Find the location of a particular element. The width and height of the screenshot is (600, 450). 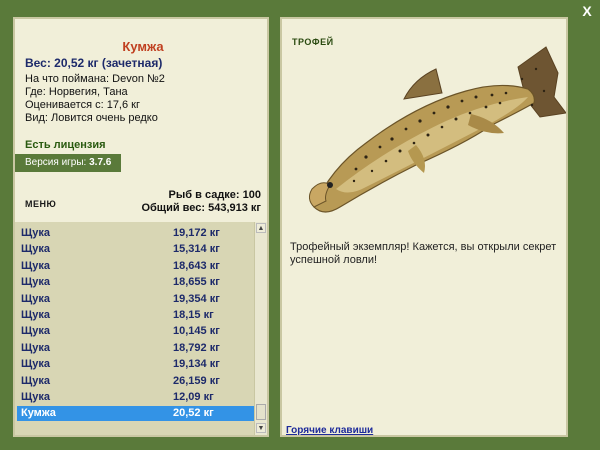

rated-info: Оценивается с: 17,6 кг is located at coordinates (82, 105).